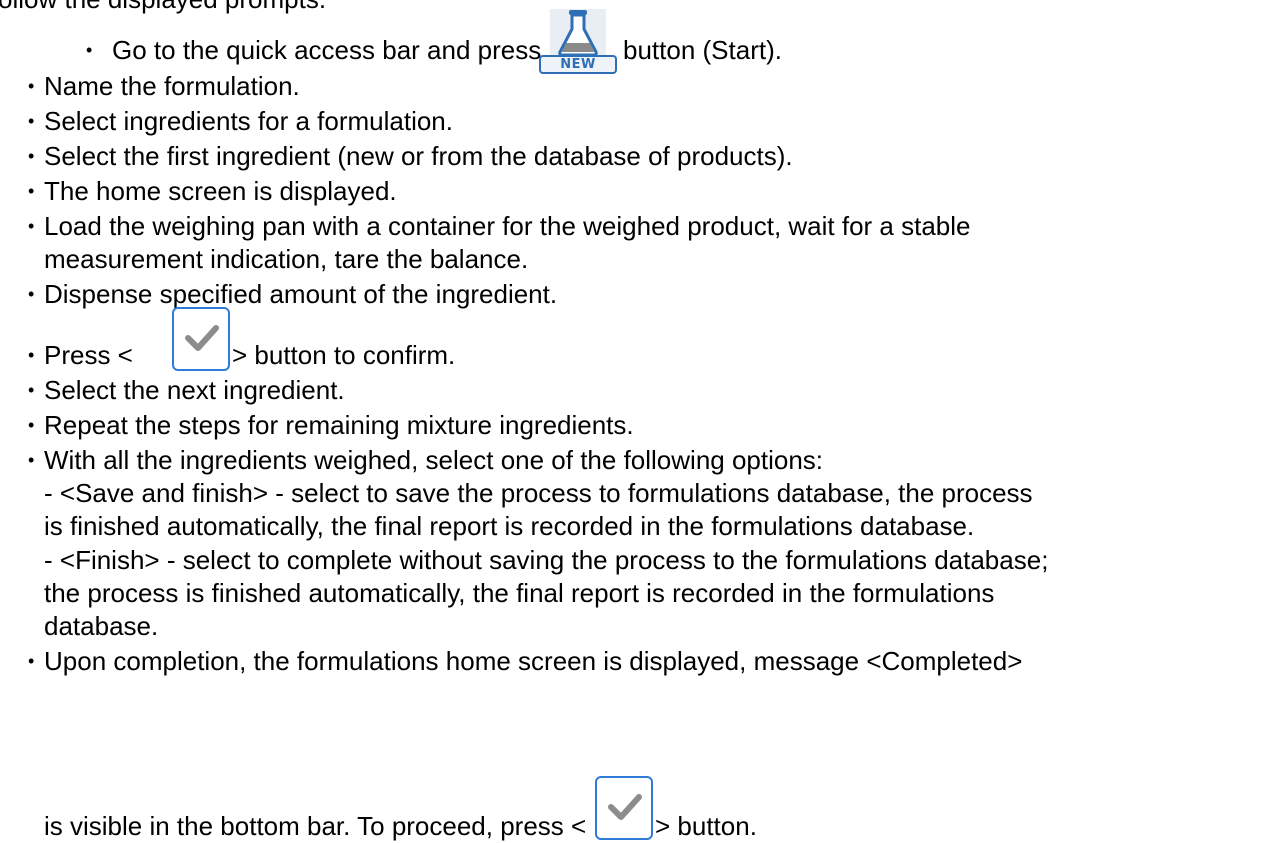  Describe the element at coordinates (220, 191) in the screenshot. I see `step-home-screen: The home screen is displayed.` at that location.